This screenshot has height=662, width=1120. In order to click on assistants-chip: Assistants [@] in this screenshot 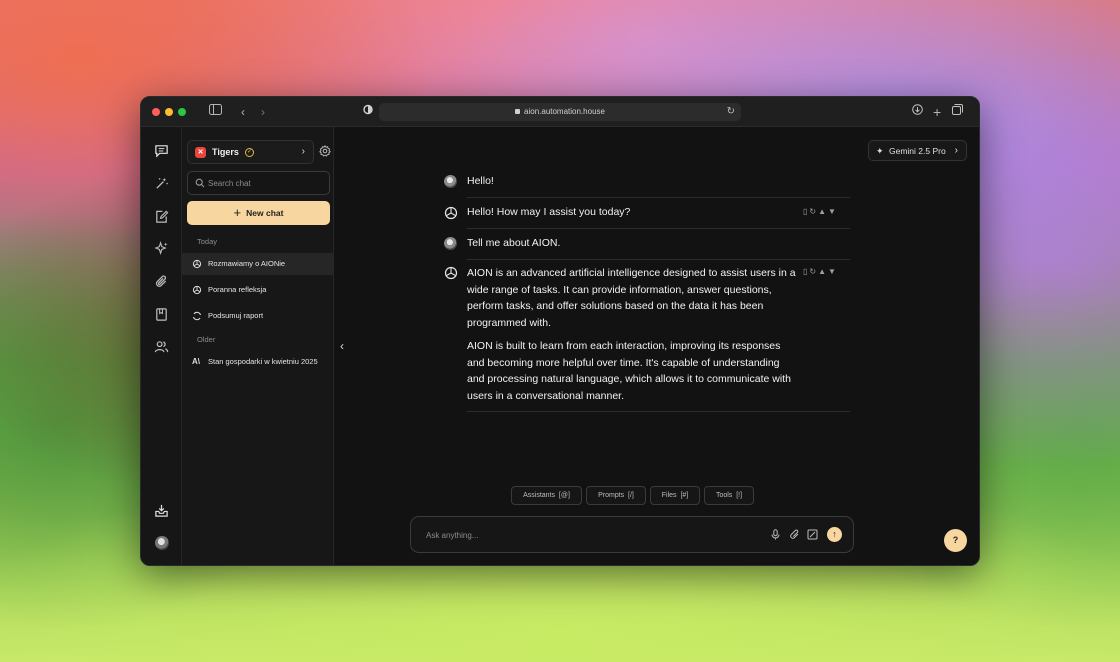, I will do `click(546, 495)`.